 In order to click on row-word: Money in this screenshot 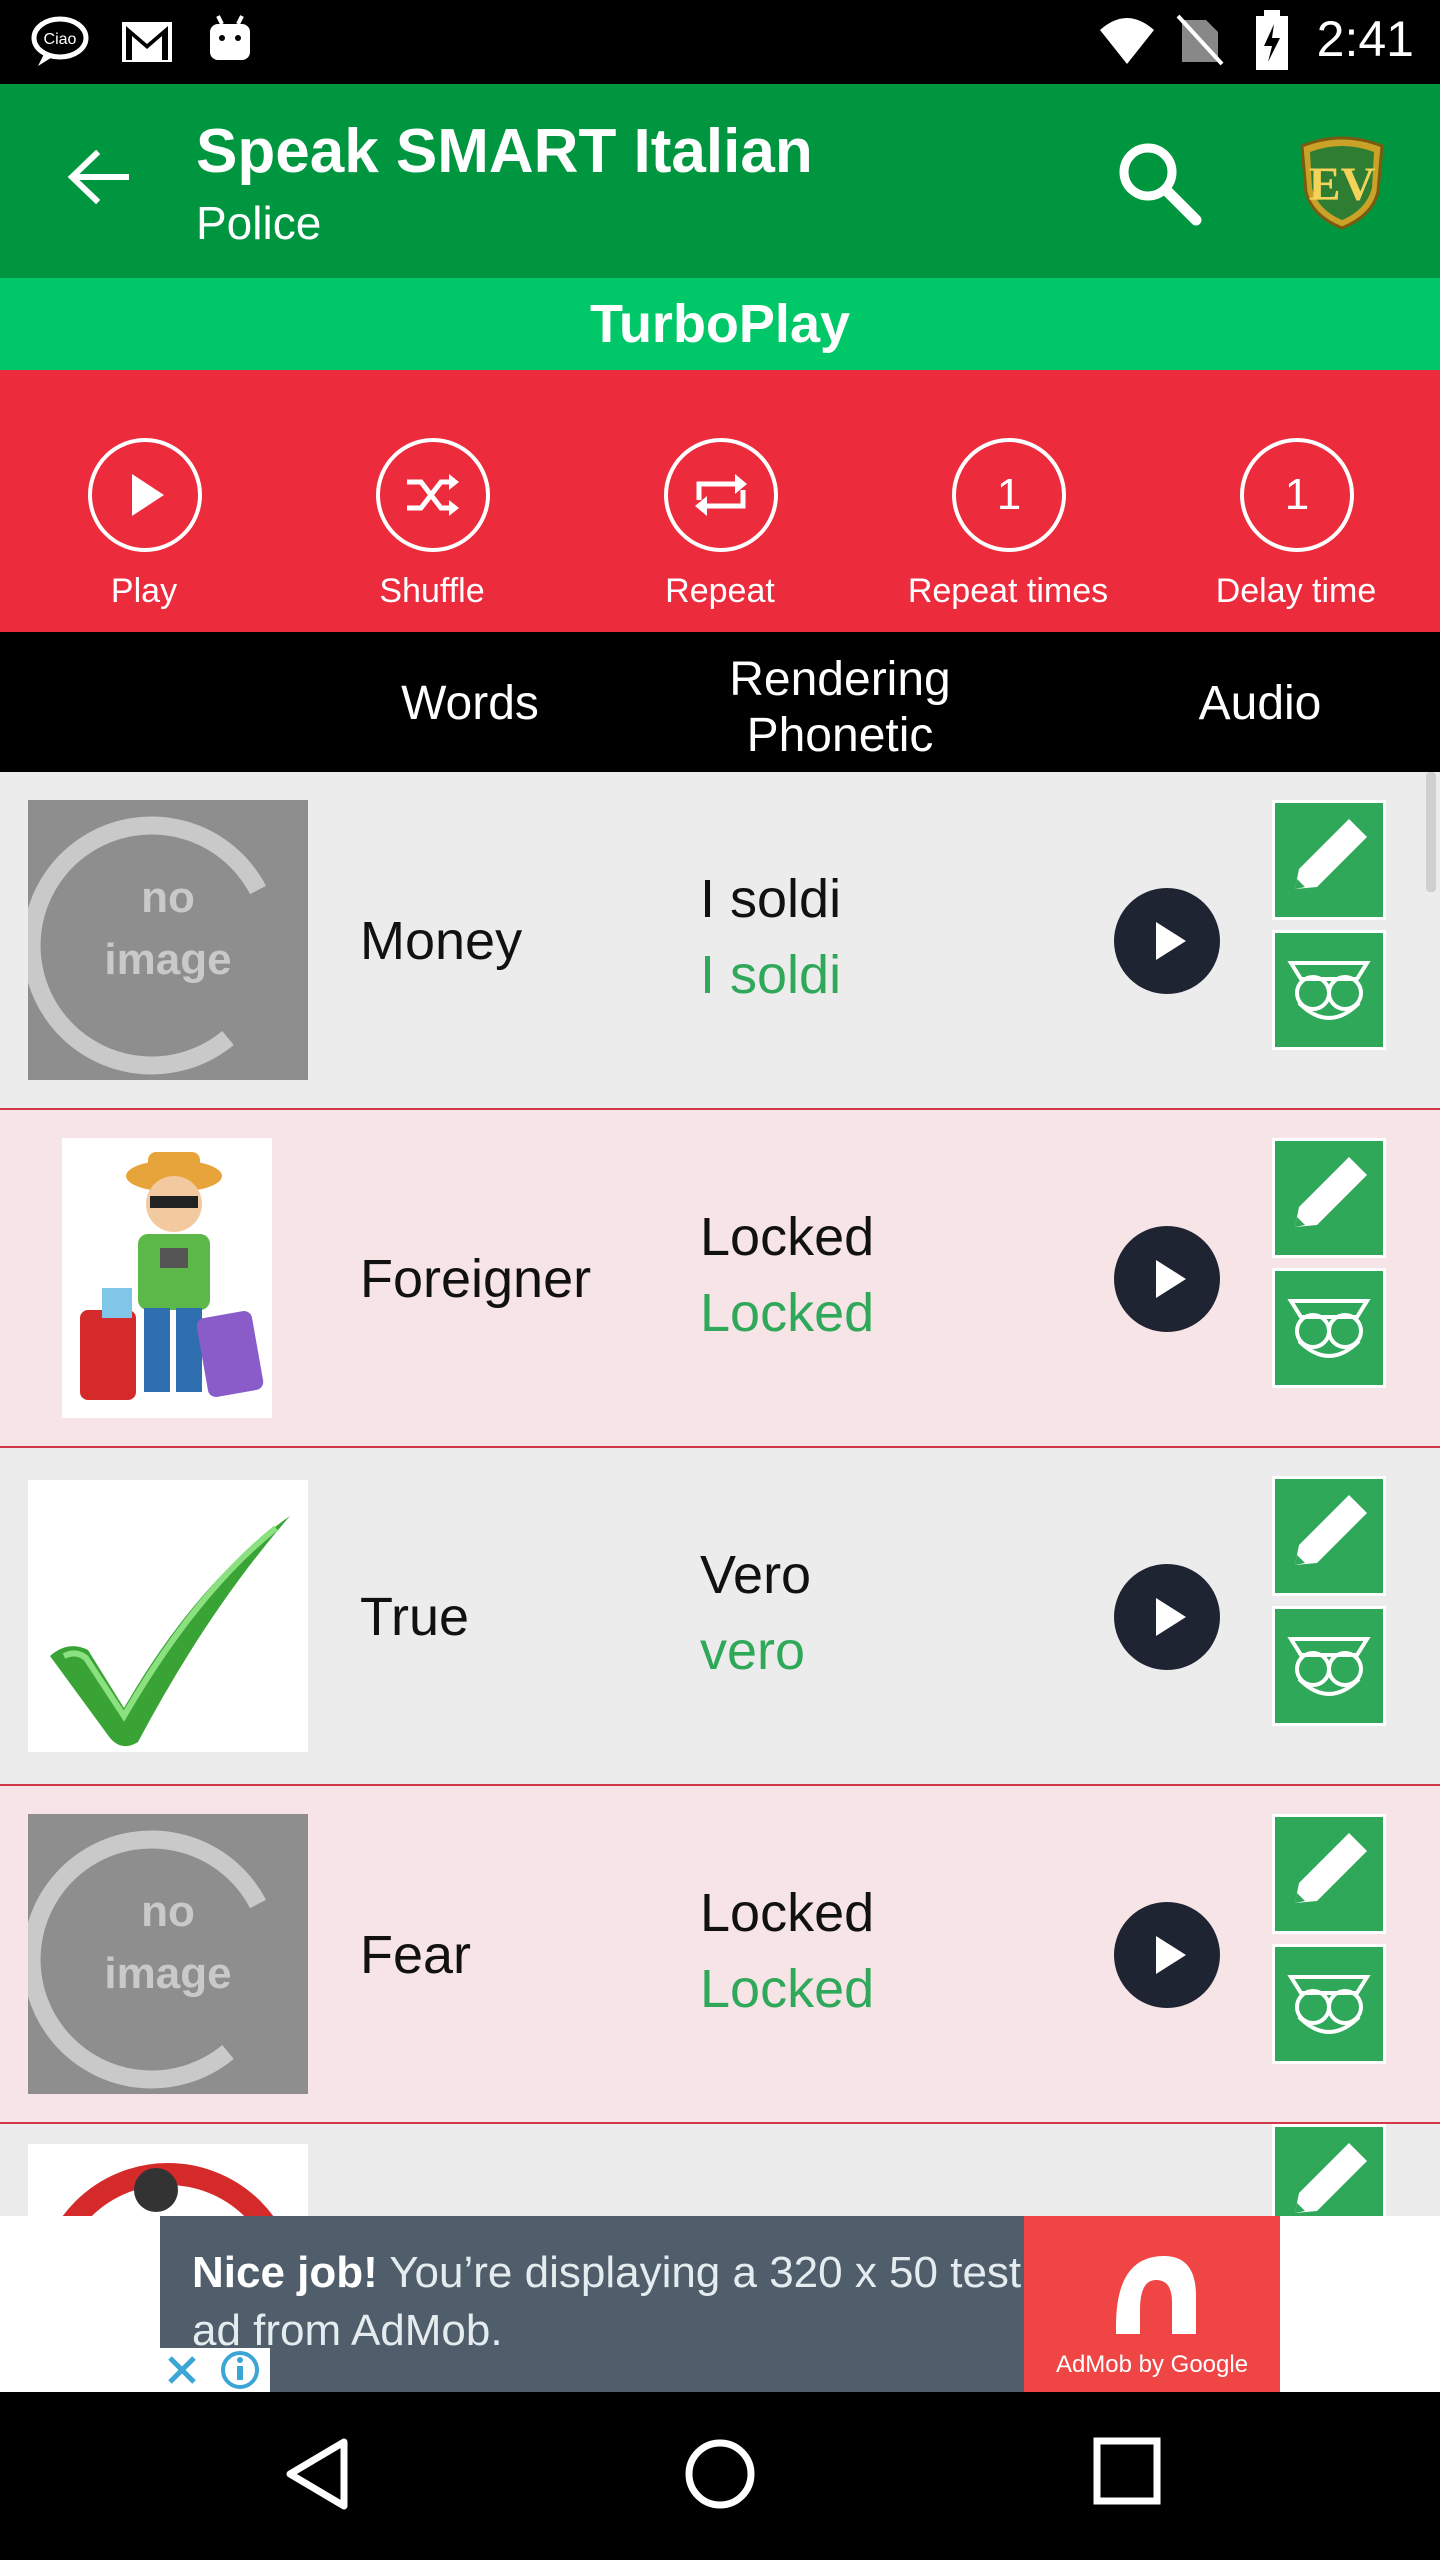, I will do `click(441, 941)`.